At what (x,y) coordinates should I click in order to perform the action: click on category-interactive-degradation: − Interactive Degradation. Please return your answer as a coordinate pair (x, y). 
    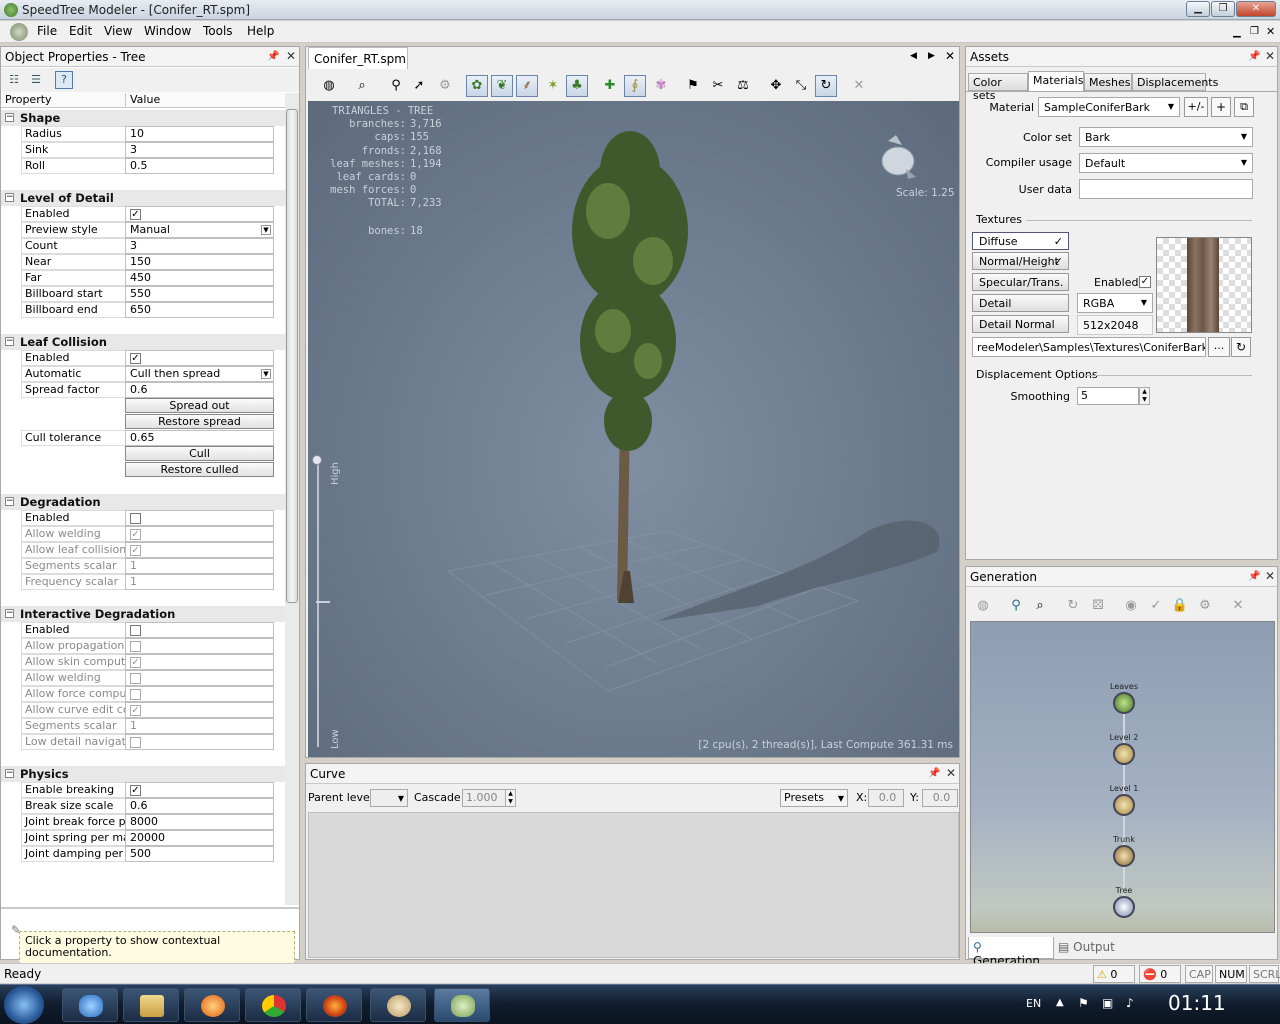
    Looking at the image, I should click on (143, 614).